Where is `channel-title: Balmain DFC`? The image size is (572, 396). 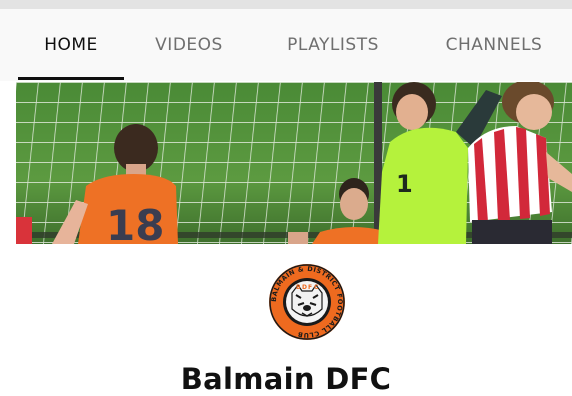 channel-title: Balmain DFC is located at coordinates (286, 379).